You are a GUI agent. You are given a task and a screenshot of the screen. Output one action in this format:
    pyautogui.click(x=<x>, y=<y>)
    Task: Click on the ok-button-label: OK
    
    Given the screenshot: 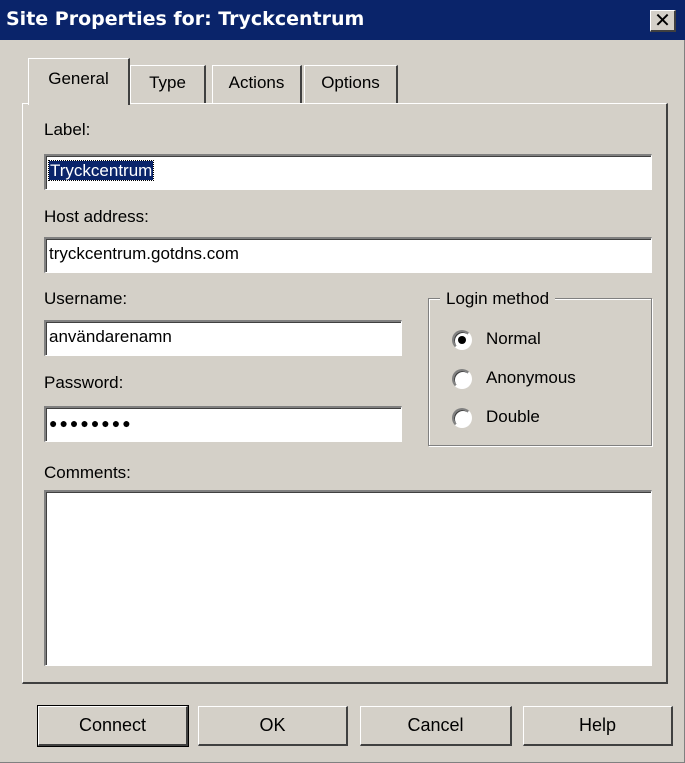 What is the action you would take?
    pyautogui.click(x=272, y=725)
    